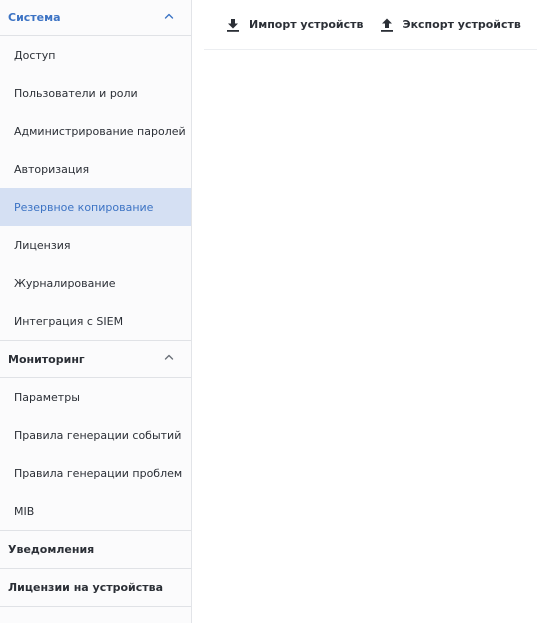  Describe the element at coordinates (370, 25) in the screenshot. I see `toolbar: Импорт устройств Экспорт устройств` at that location.